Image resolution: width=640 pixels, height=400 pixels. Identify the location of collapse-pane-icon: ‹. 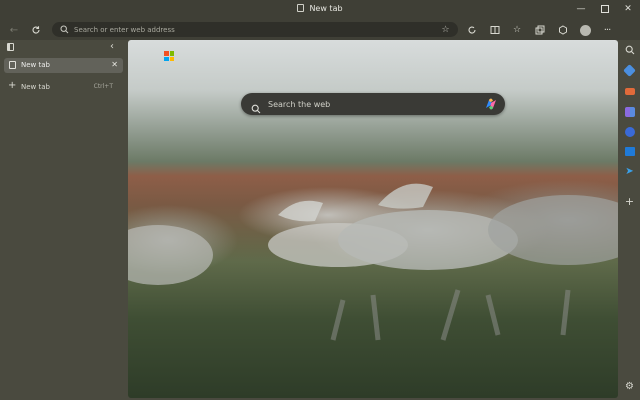
(112, 46).